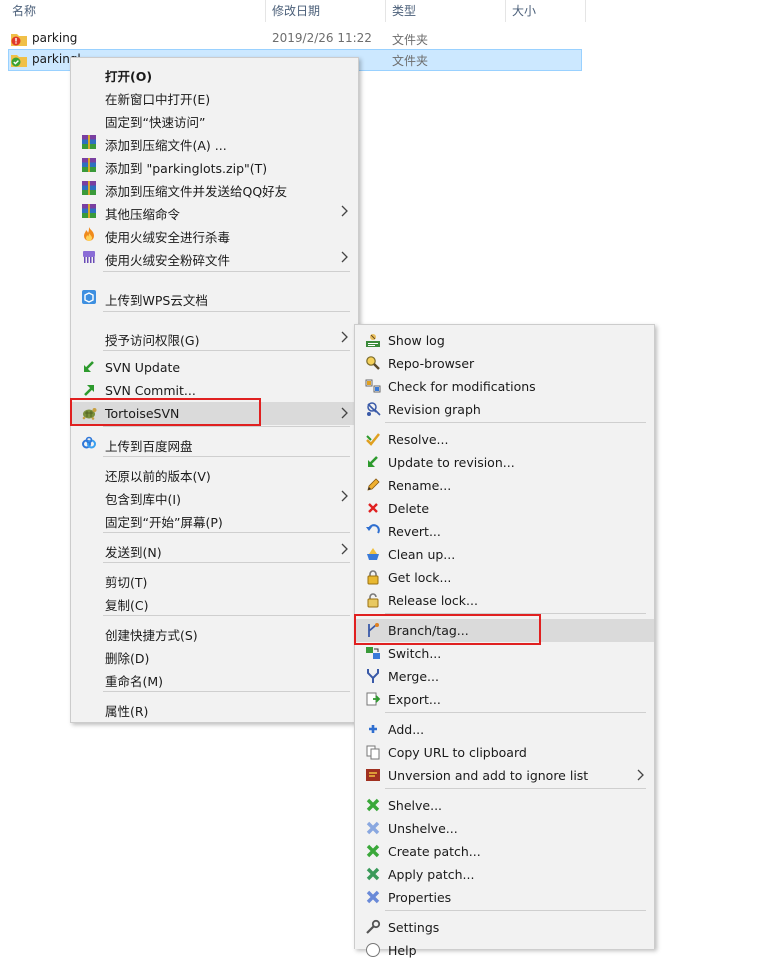 Image resolution: width=768 pixels, height=962 pixels. I want to click on context-menu-c: 复制(C), so click(214, 602).